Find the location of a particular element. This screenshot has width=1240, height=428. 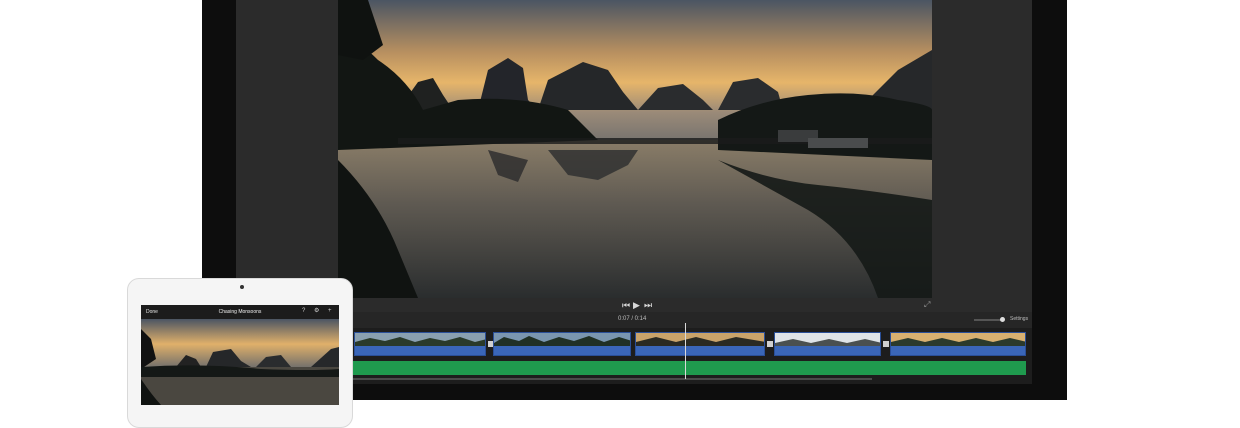

timecode: 0:07 / 0:14 is located at coordinates (632, 319).